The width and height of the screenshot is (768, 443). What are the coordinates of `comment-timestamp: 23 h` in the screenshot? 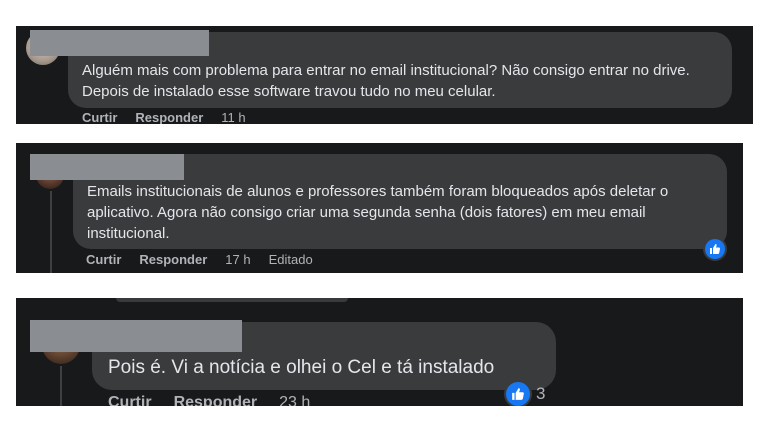 It's located at (294, 400).